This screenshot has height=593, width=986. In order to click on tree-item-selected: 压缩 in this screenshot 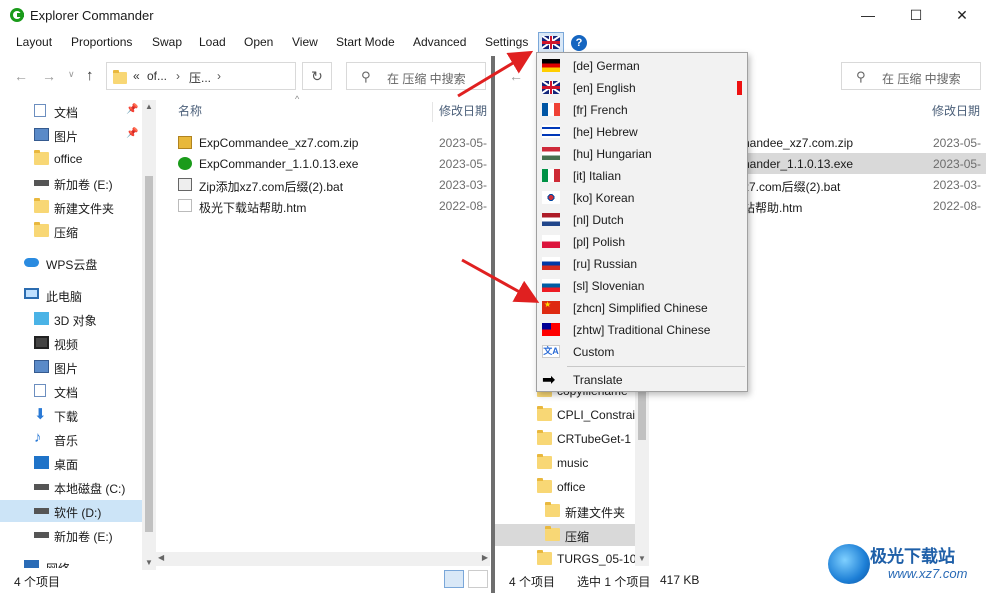, I will do `click(565, 535)`.